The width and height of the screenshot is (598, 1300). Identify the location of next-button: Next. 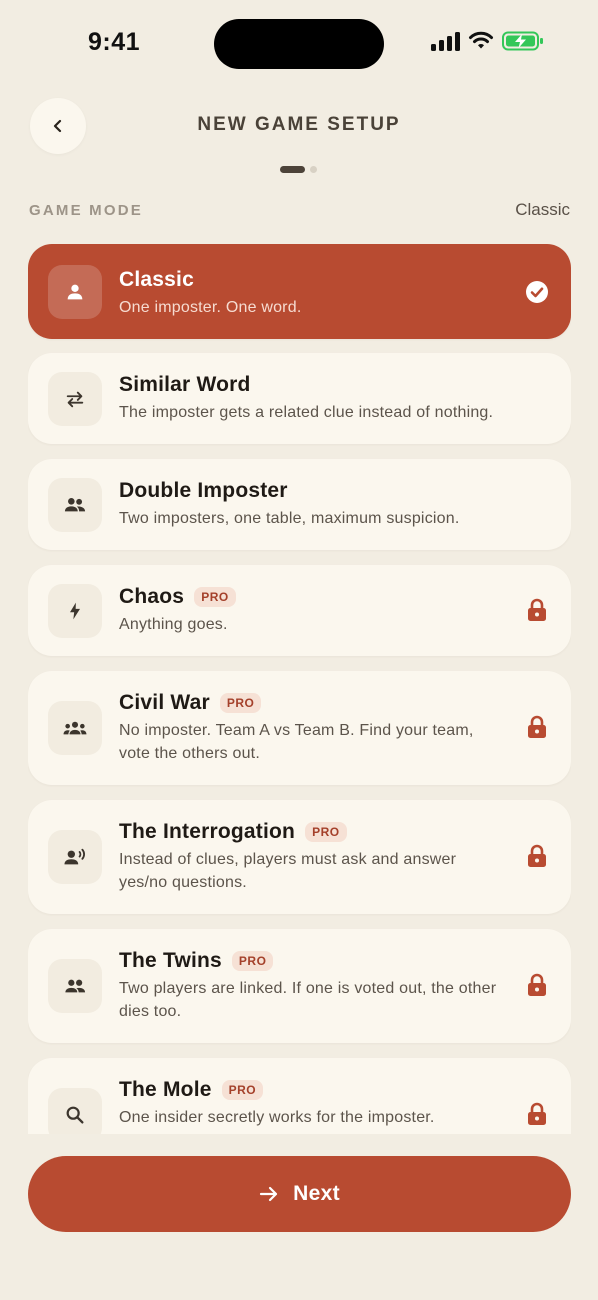
(299, 1194).